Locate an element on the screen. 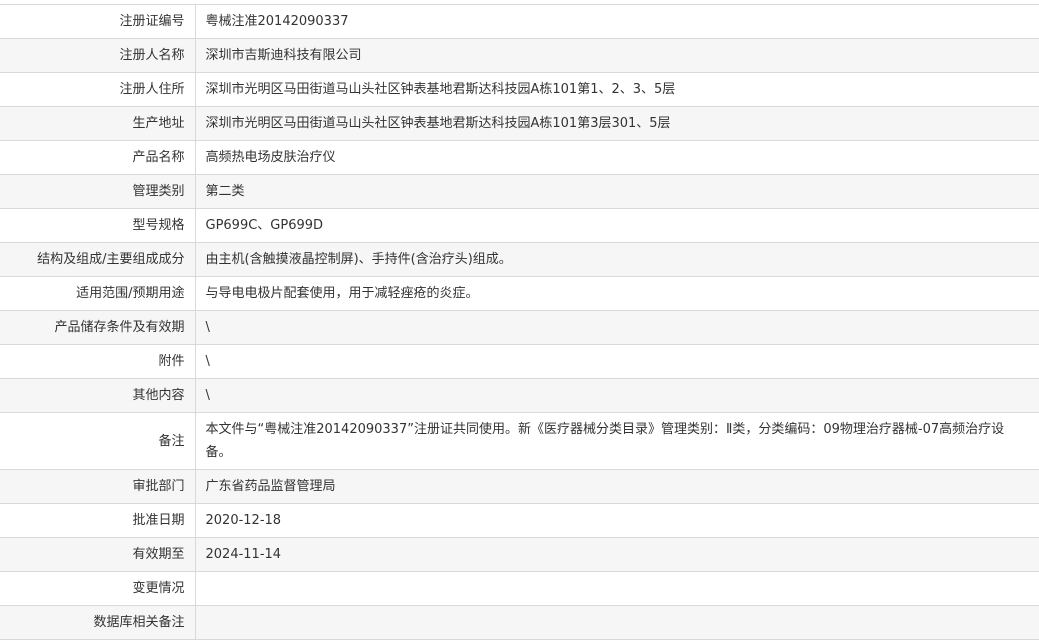  row-value: 深圳市吉斯迪科技有限公司 is located at coordinates (617, 55).